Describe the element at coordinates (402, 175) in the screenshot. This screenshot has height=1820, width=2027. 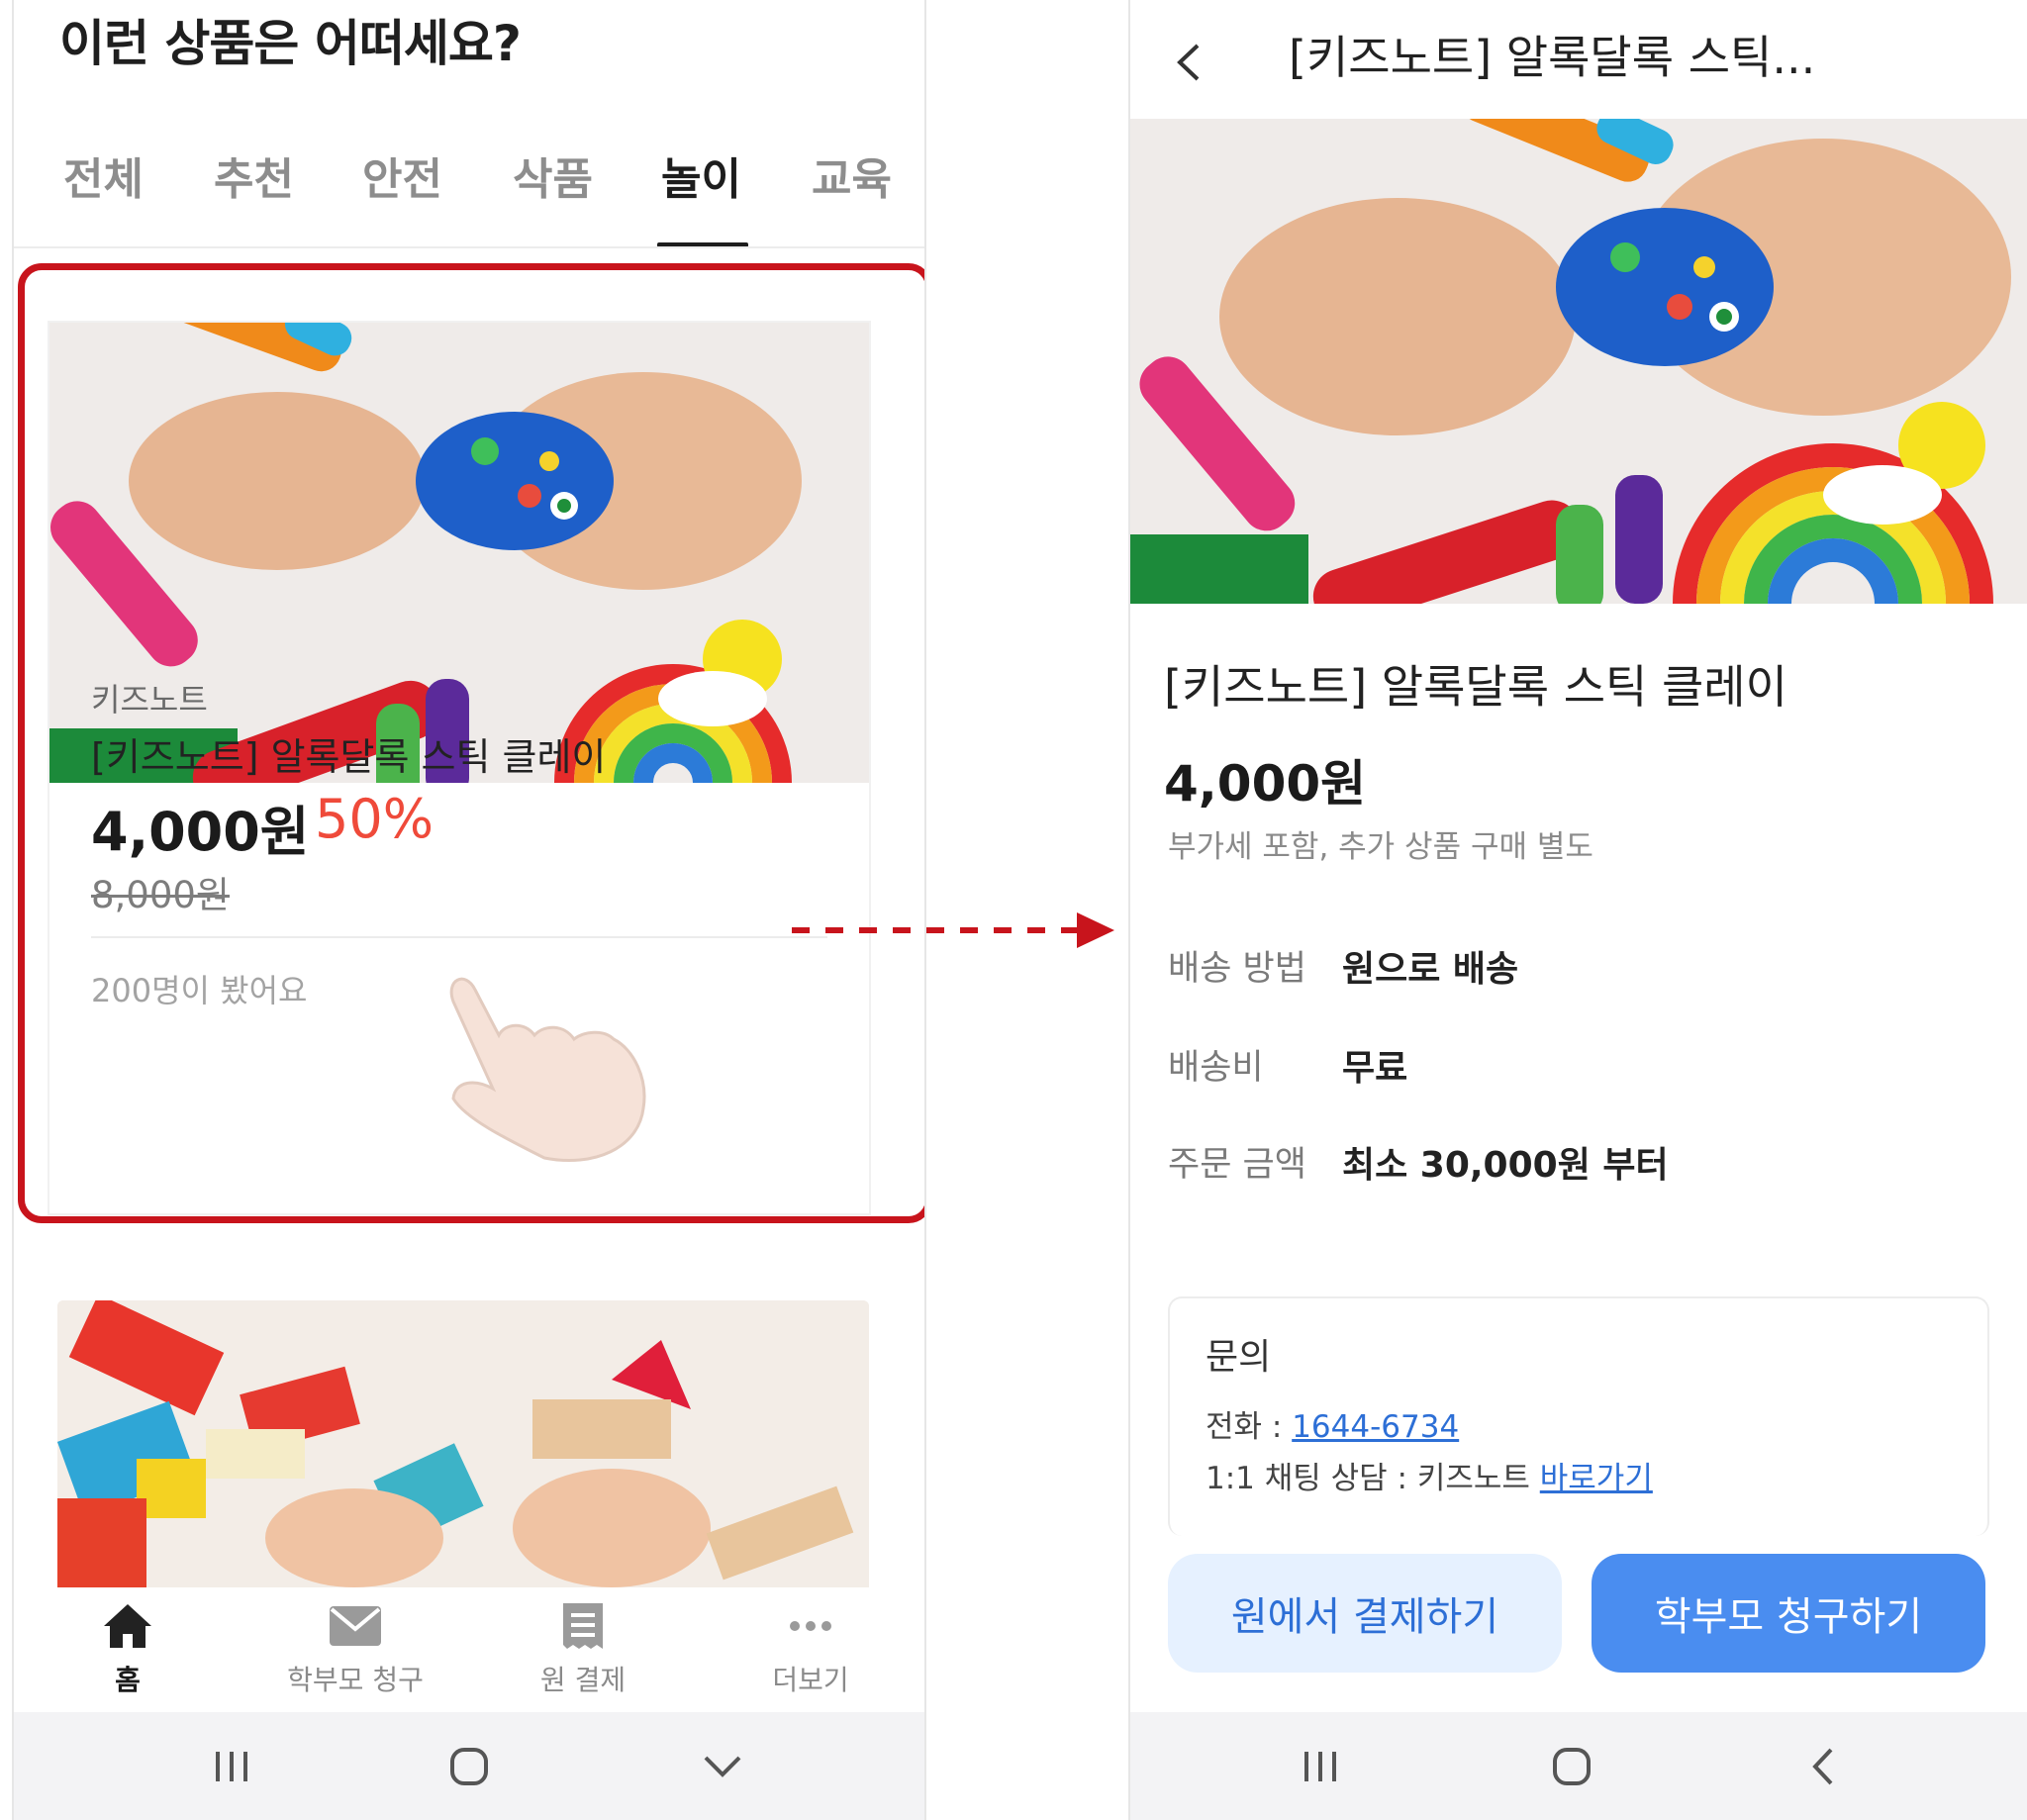
I see `tab-safety: 안전` at that location.